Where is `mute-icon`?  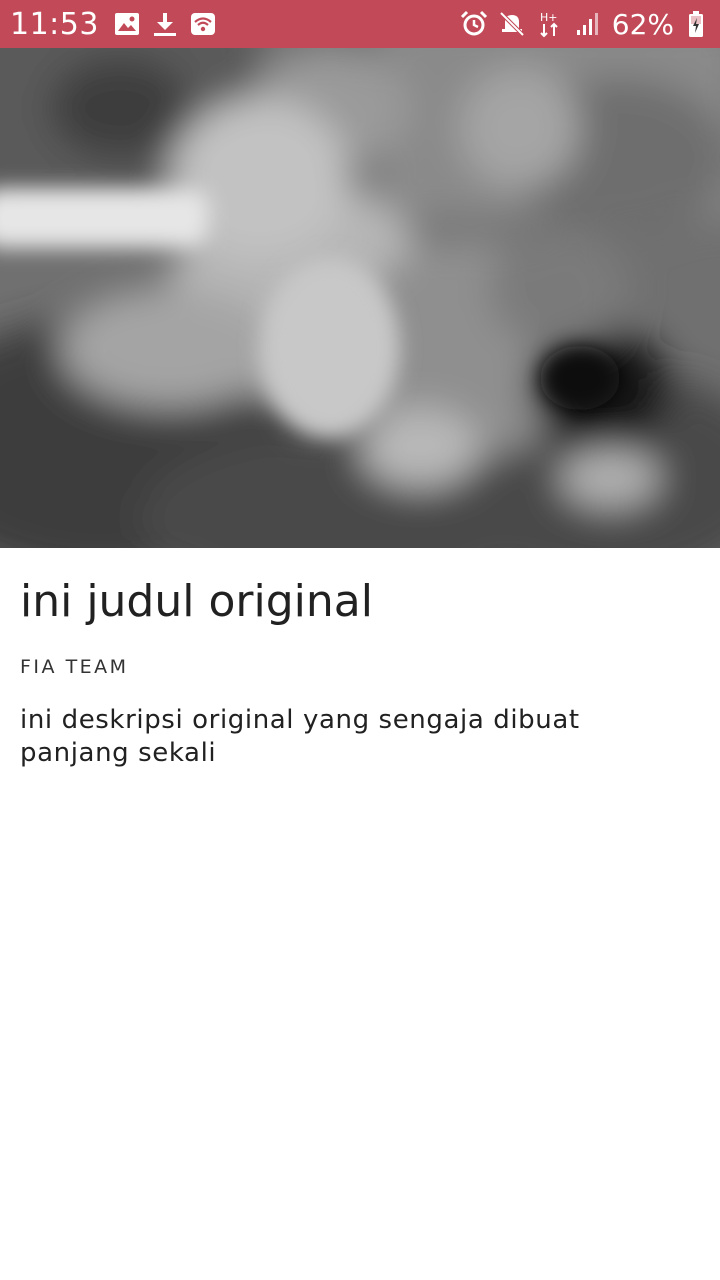 mute-icon is located at coordinates (512, 24).